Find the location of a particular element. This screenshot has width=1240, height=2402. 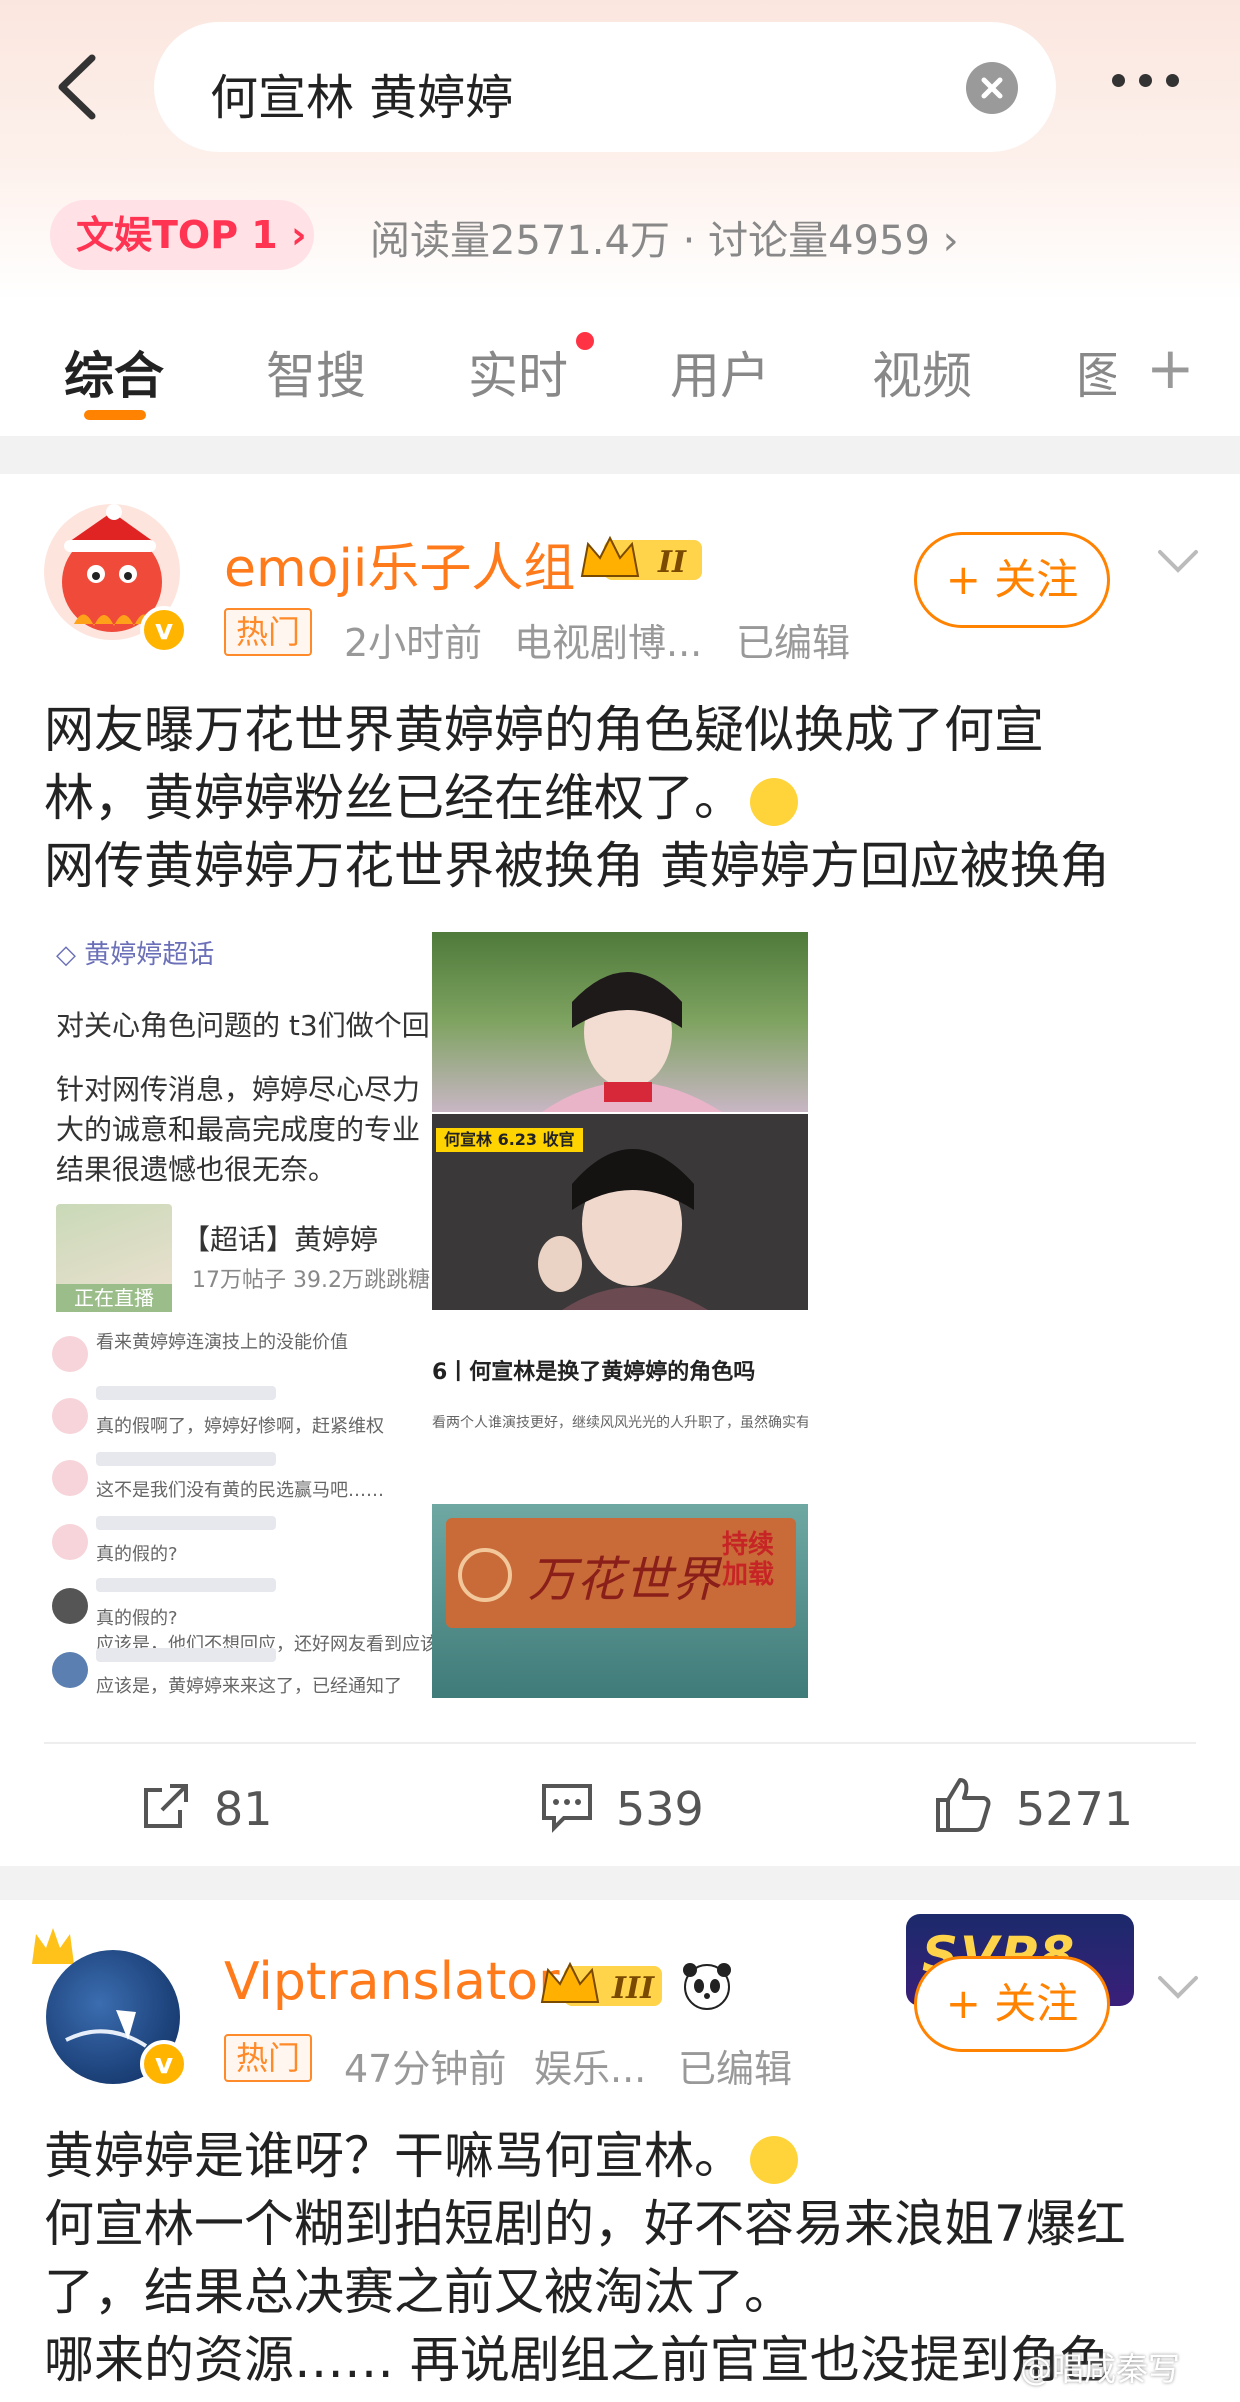

image-text-line: 对关心角色问题的 t3们做个回 is located at coordinates (243, 1025).